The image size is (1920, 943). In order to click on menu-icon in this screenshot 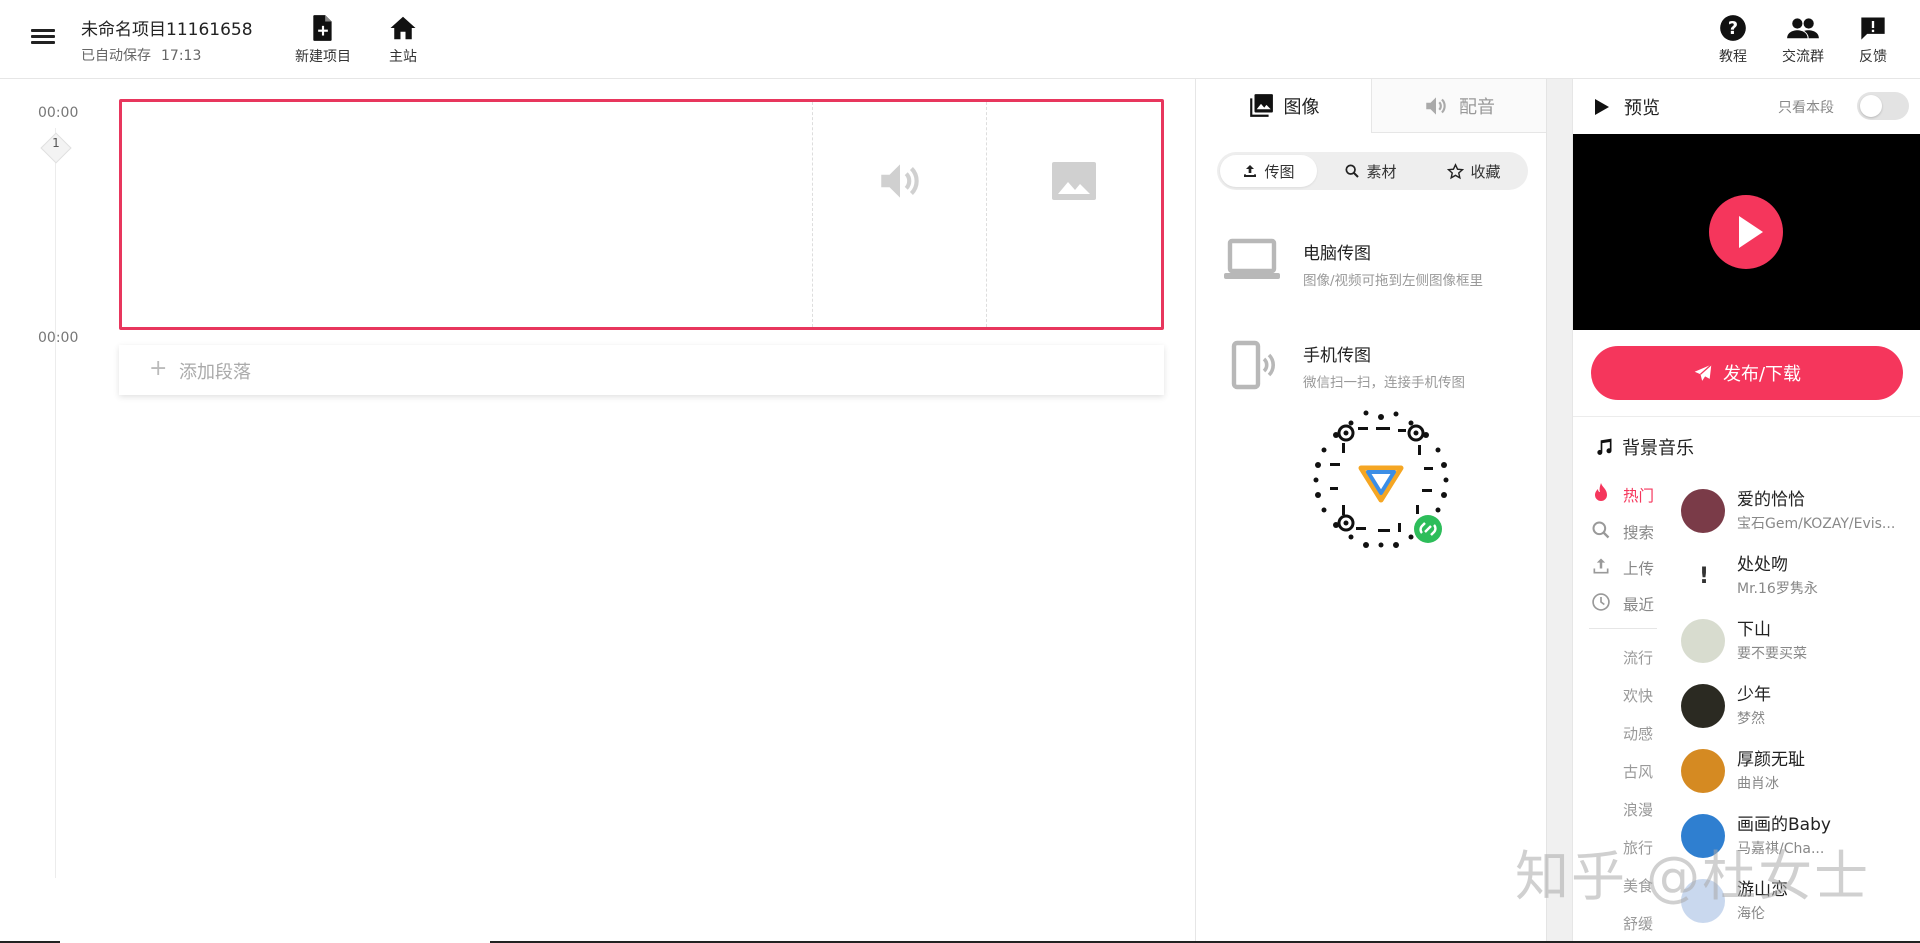, I will do `click(44, 38)`.